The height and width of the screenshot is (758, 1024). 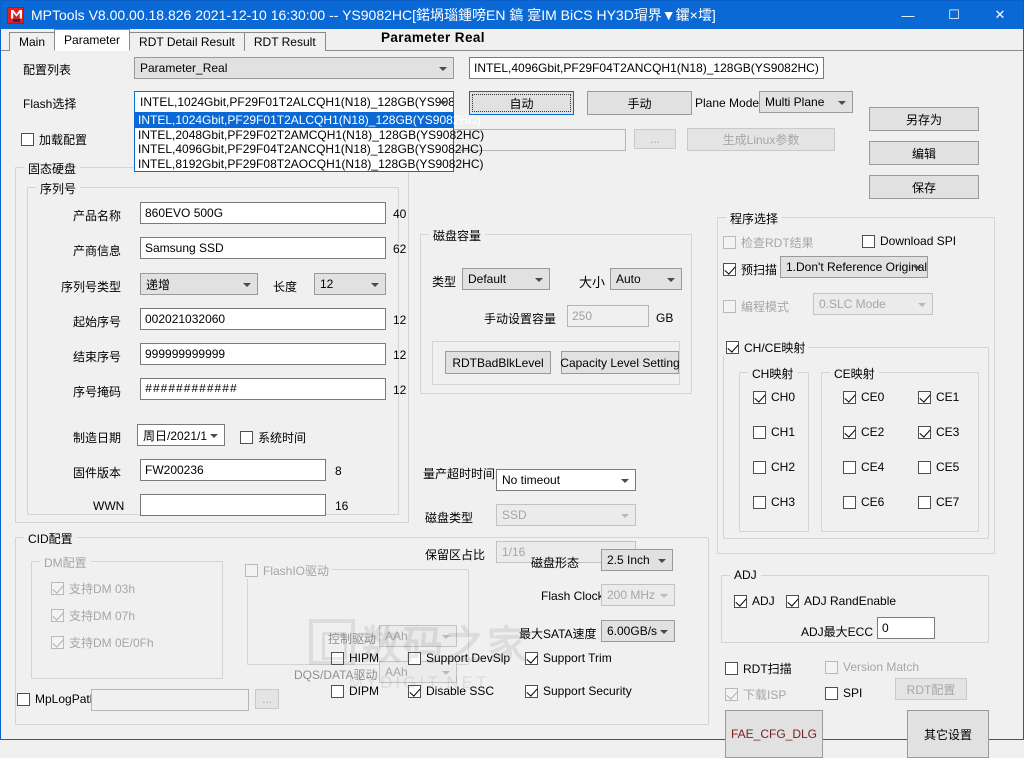 I want to click on checkbox-ce1: CE1, so click(x=938, y=397).